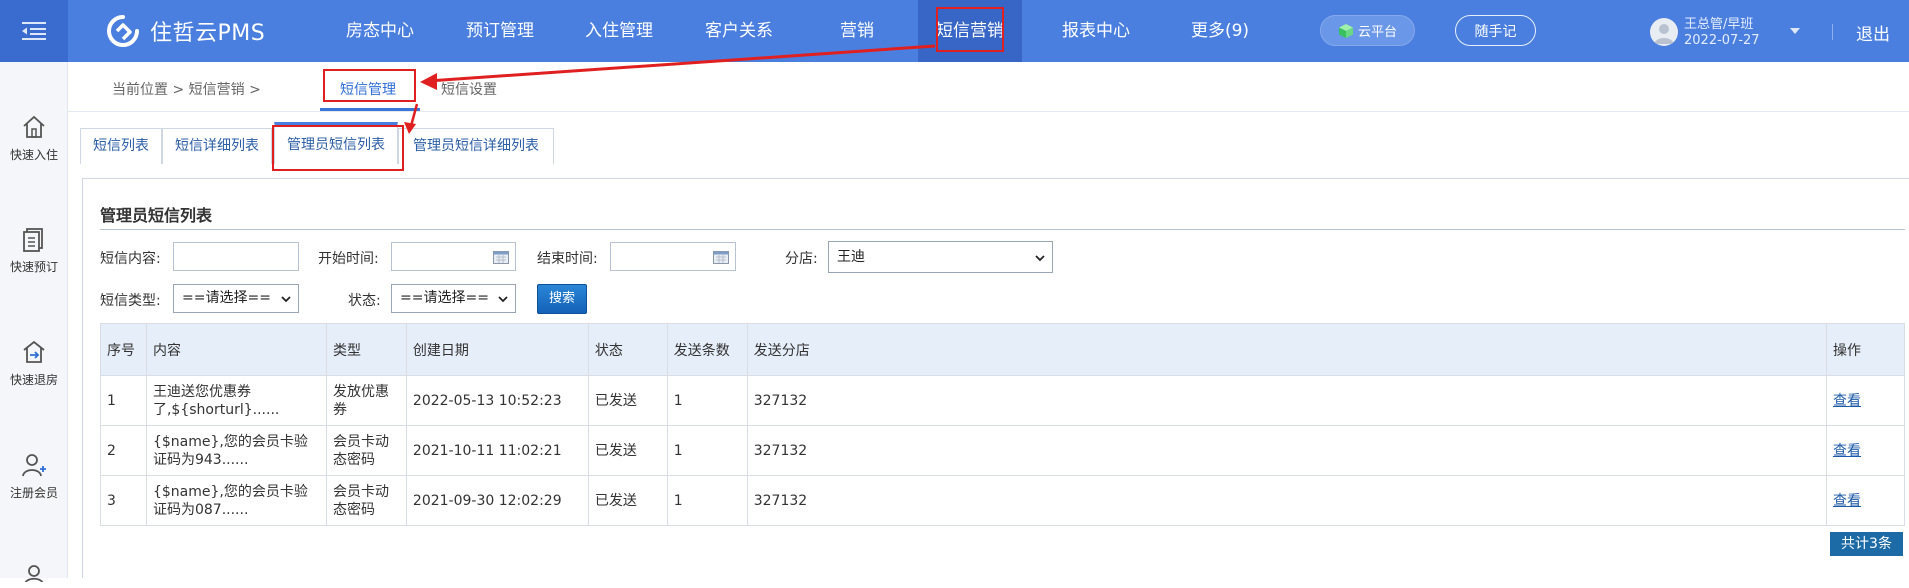 This screenshot has width=1909, height=588. What do you see at coordinates (562, 299) in the screenshot?
I see `search-button: 搜索` at bounding box center [562, 299].